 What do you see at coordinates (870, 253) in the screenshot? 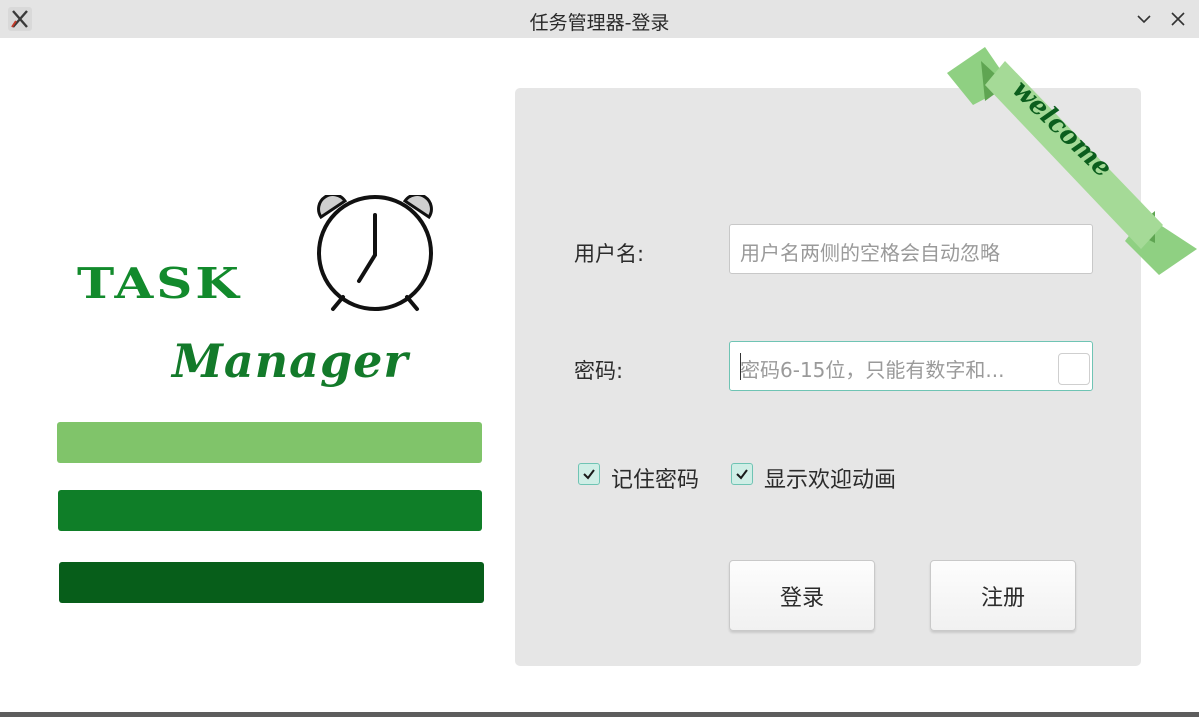
I see `username-placeholder: 用户名两侧的空格会自动忽略` at bounding box center [870, 253].